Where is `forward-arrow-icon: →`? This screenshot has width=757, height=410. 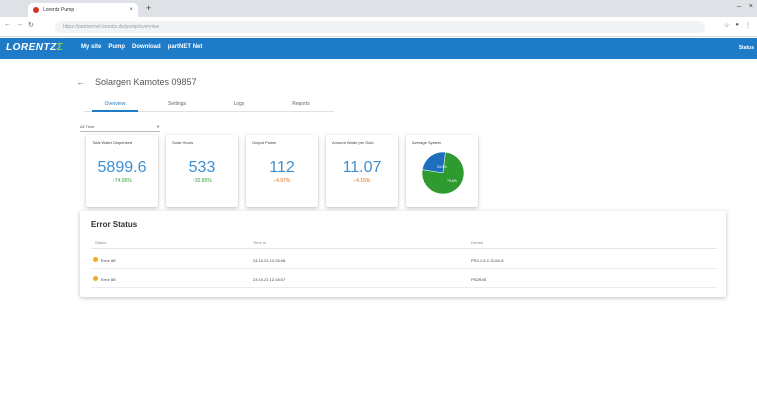 forward-arrow-icon: → is located at coordinates (19, 25).